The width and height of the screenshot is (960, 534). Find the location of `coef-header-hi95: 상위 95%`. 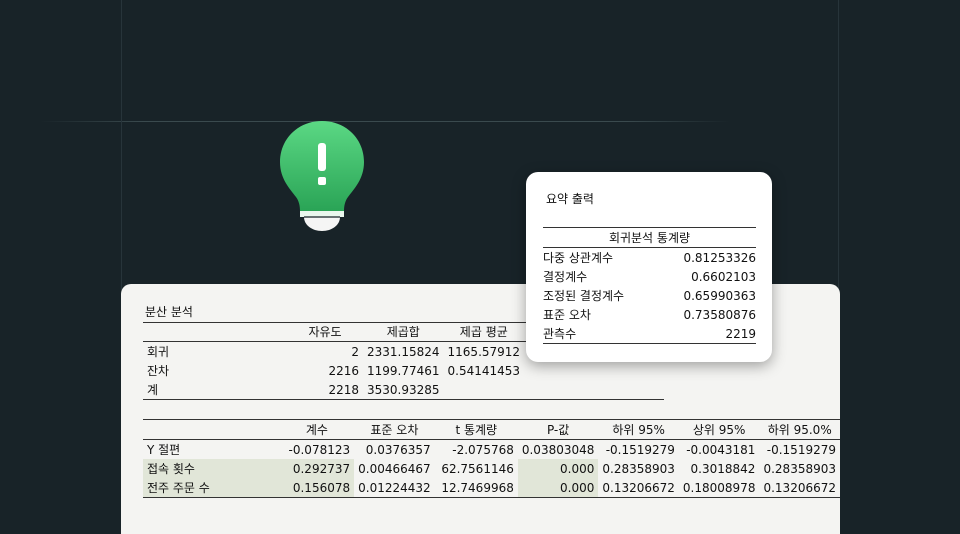

coef-header-hi95: 상위 95% is located at coordinates (719, 429).